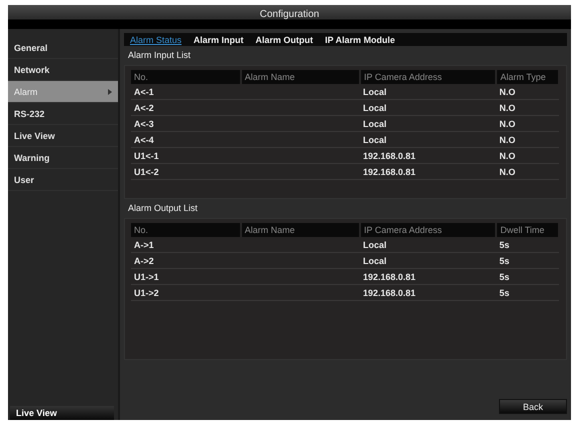 The width and height of the screenshot is (579, 428). What do you see at coordinates (345, 260) in the screenshot?
I see `table-row: A->2 Local 5s` at bounding box center [345, 260].